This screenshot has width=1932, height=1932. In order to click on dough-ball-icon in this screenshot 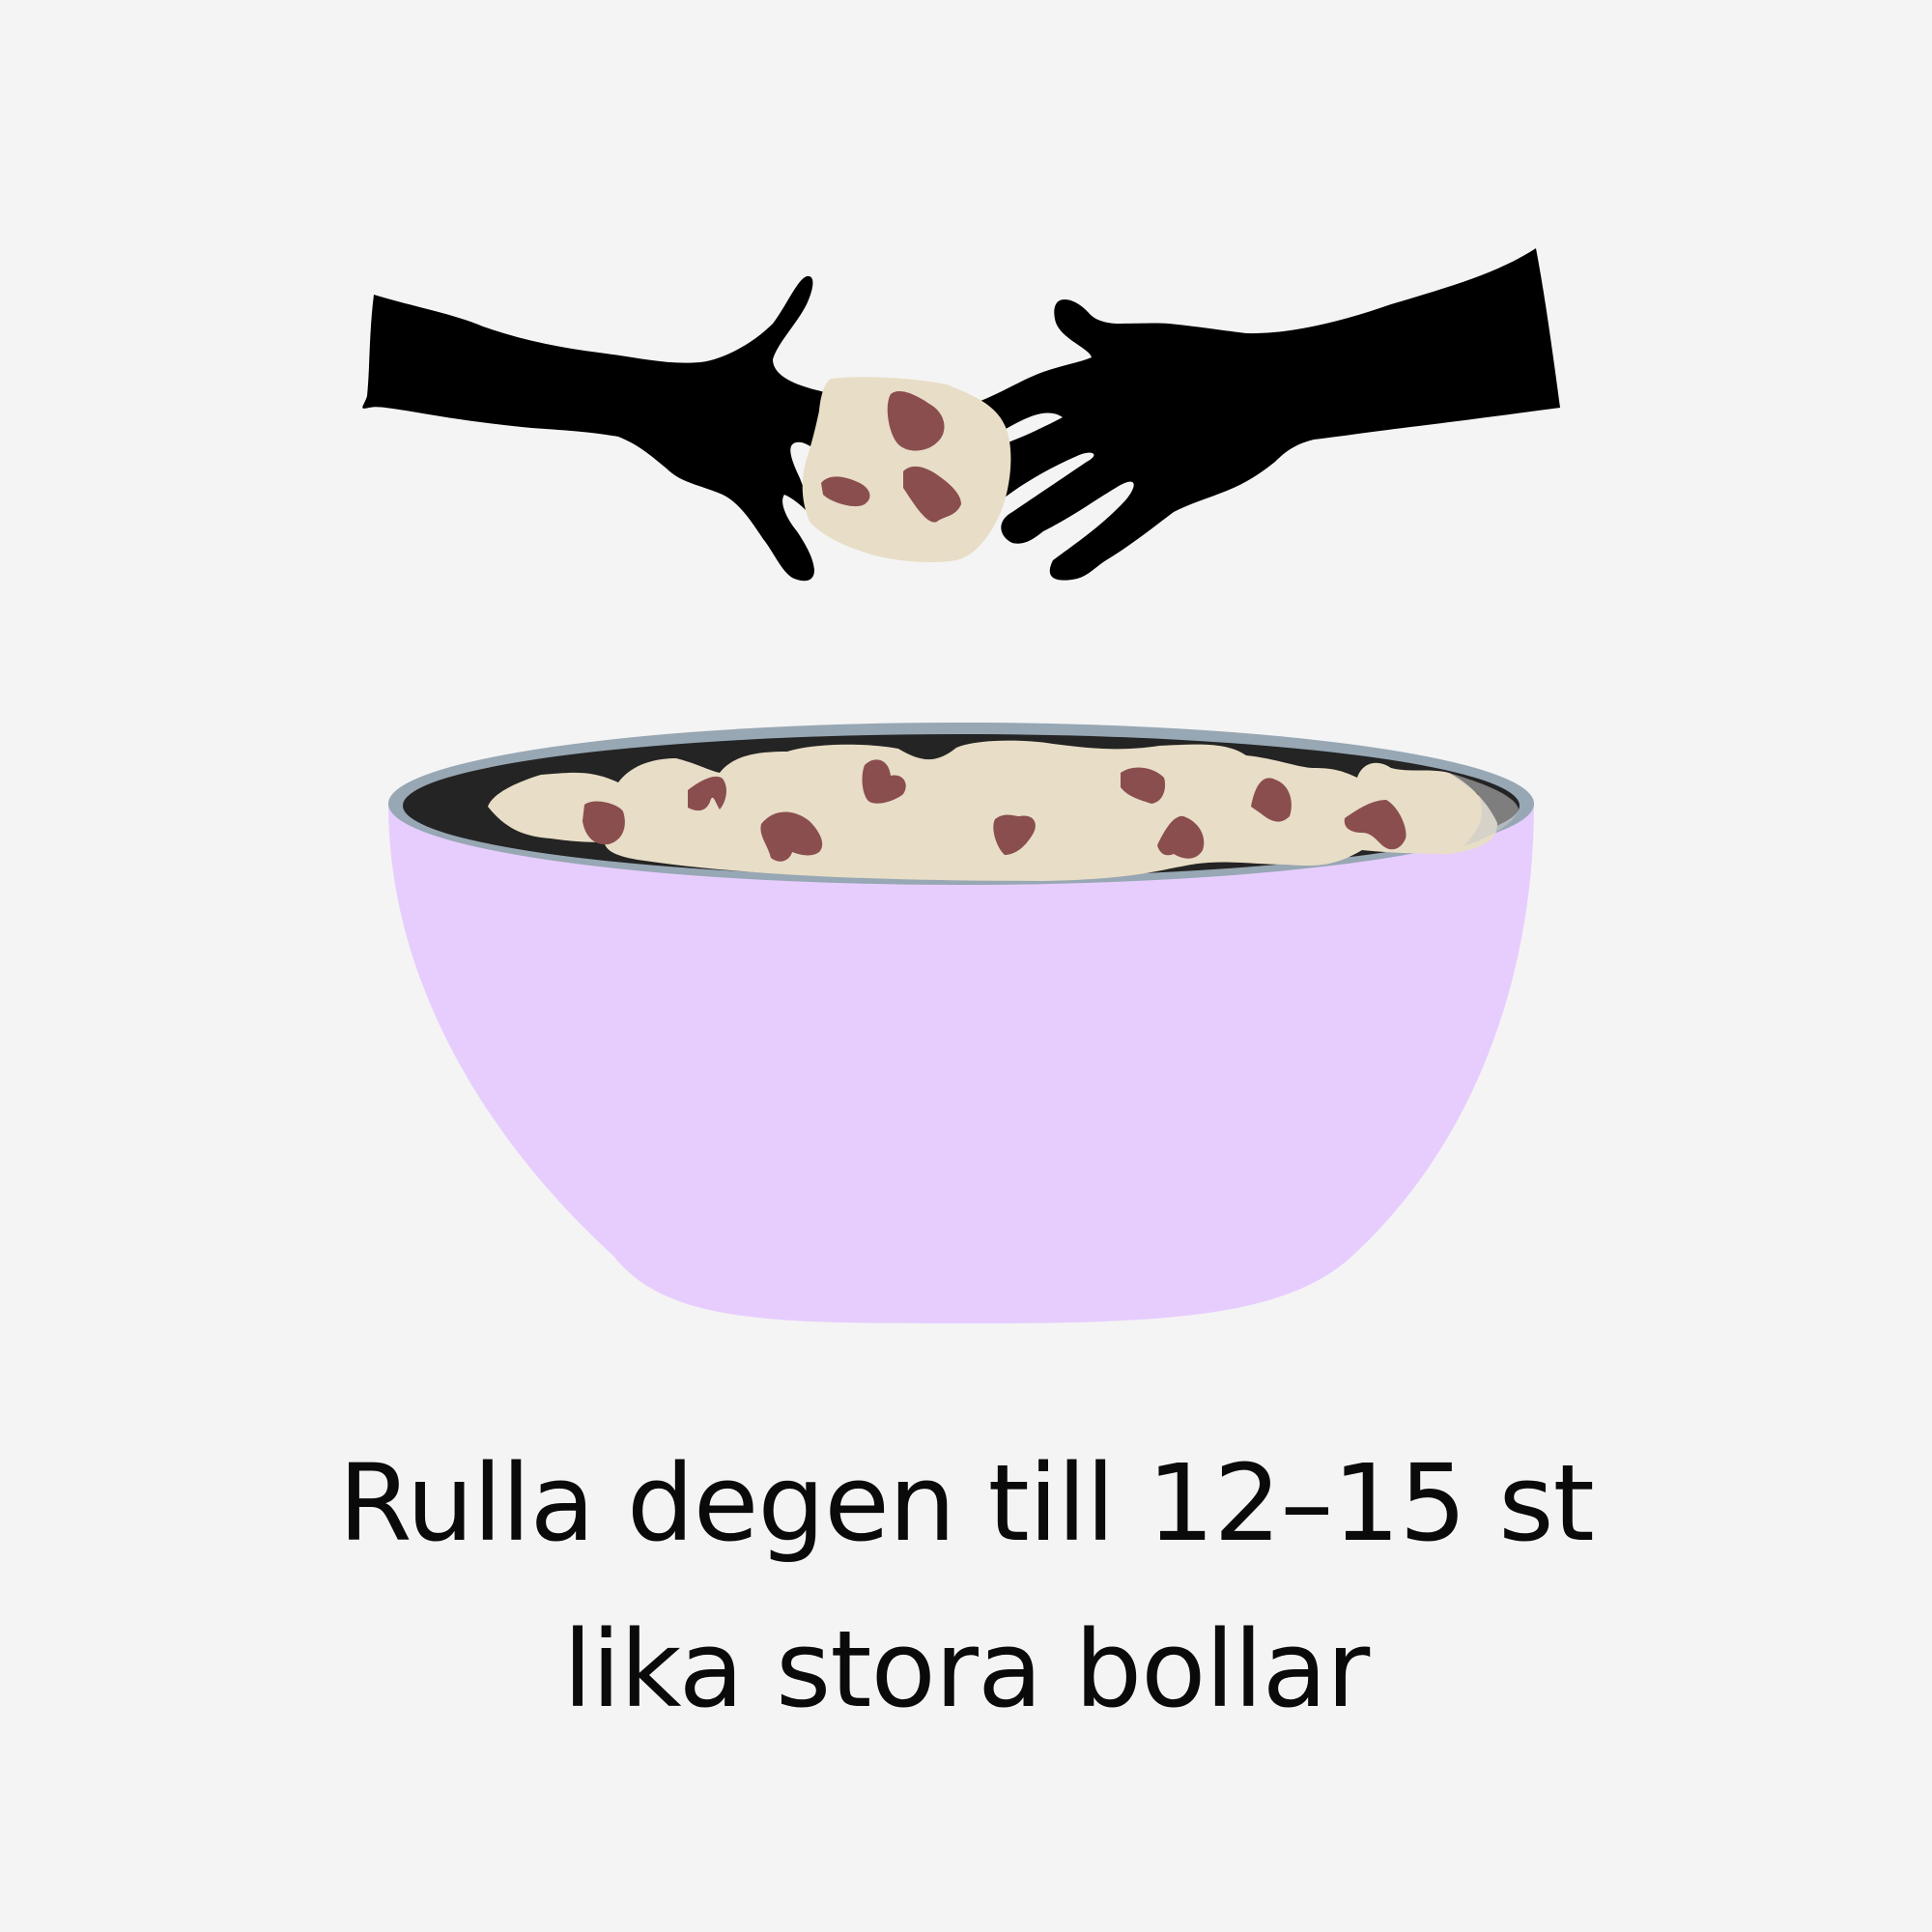, I will do `click(906, 469)`.